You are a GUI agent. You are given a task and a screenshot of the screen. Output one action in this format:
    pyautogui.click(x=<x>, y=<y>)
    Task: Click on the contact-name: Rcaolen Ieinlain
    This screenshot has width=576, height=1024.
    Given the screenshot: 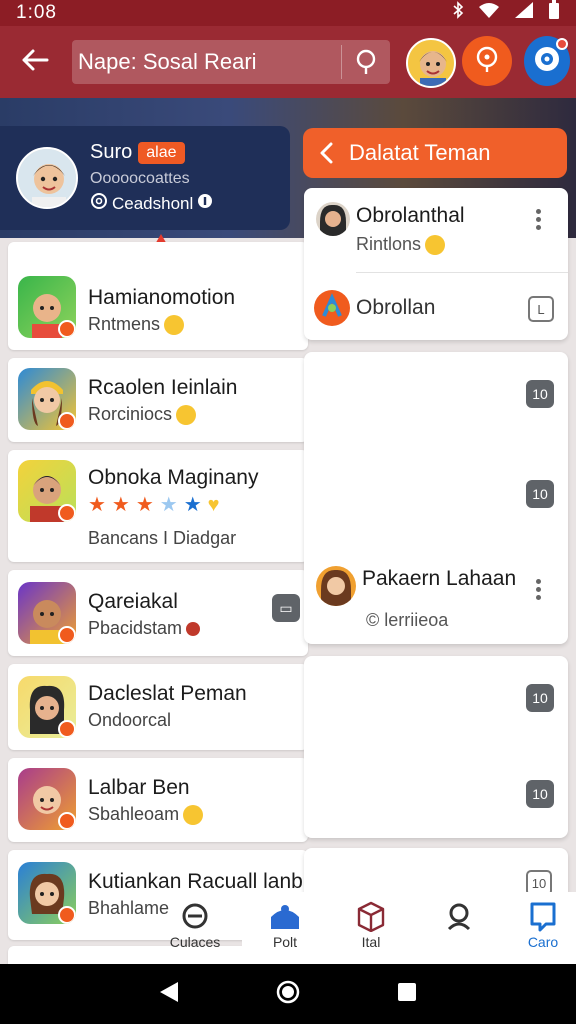 What is the action you would take?
    pyautogui.click(x=163, y=387)
    